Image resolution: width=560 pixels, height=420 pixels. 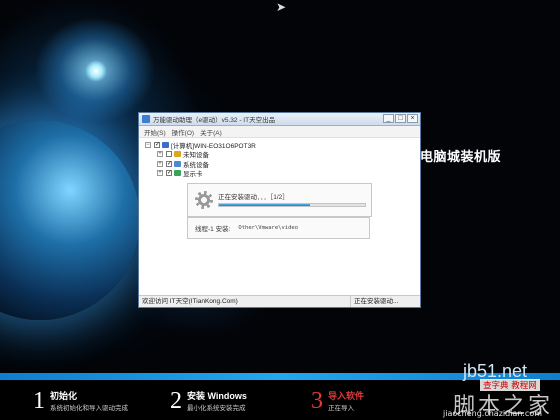 What do you see at coordinates (157, 144) in the screenshot?
I see `root-checkbox: ✓` at bounding box center [157, 144].